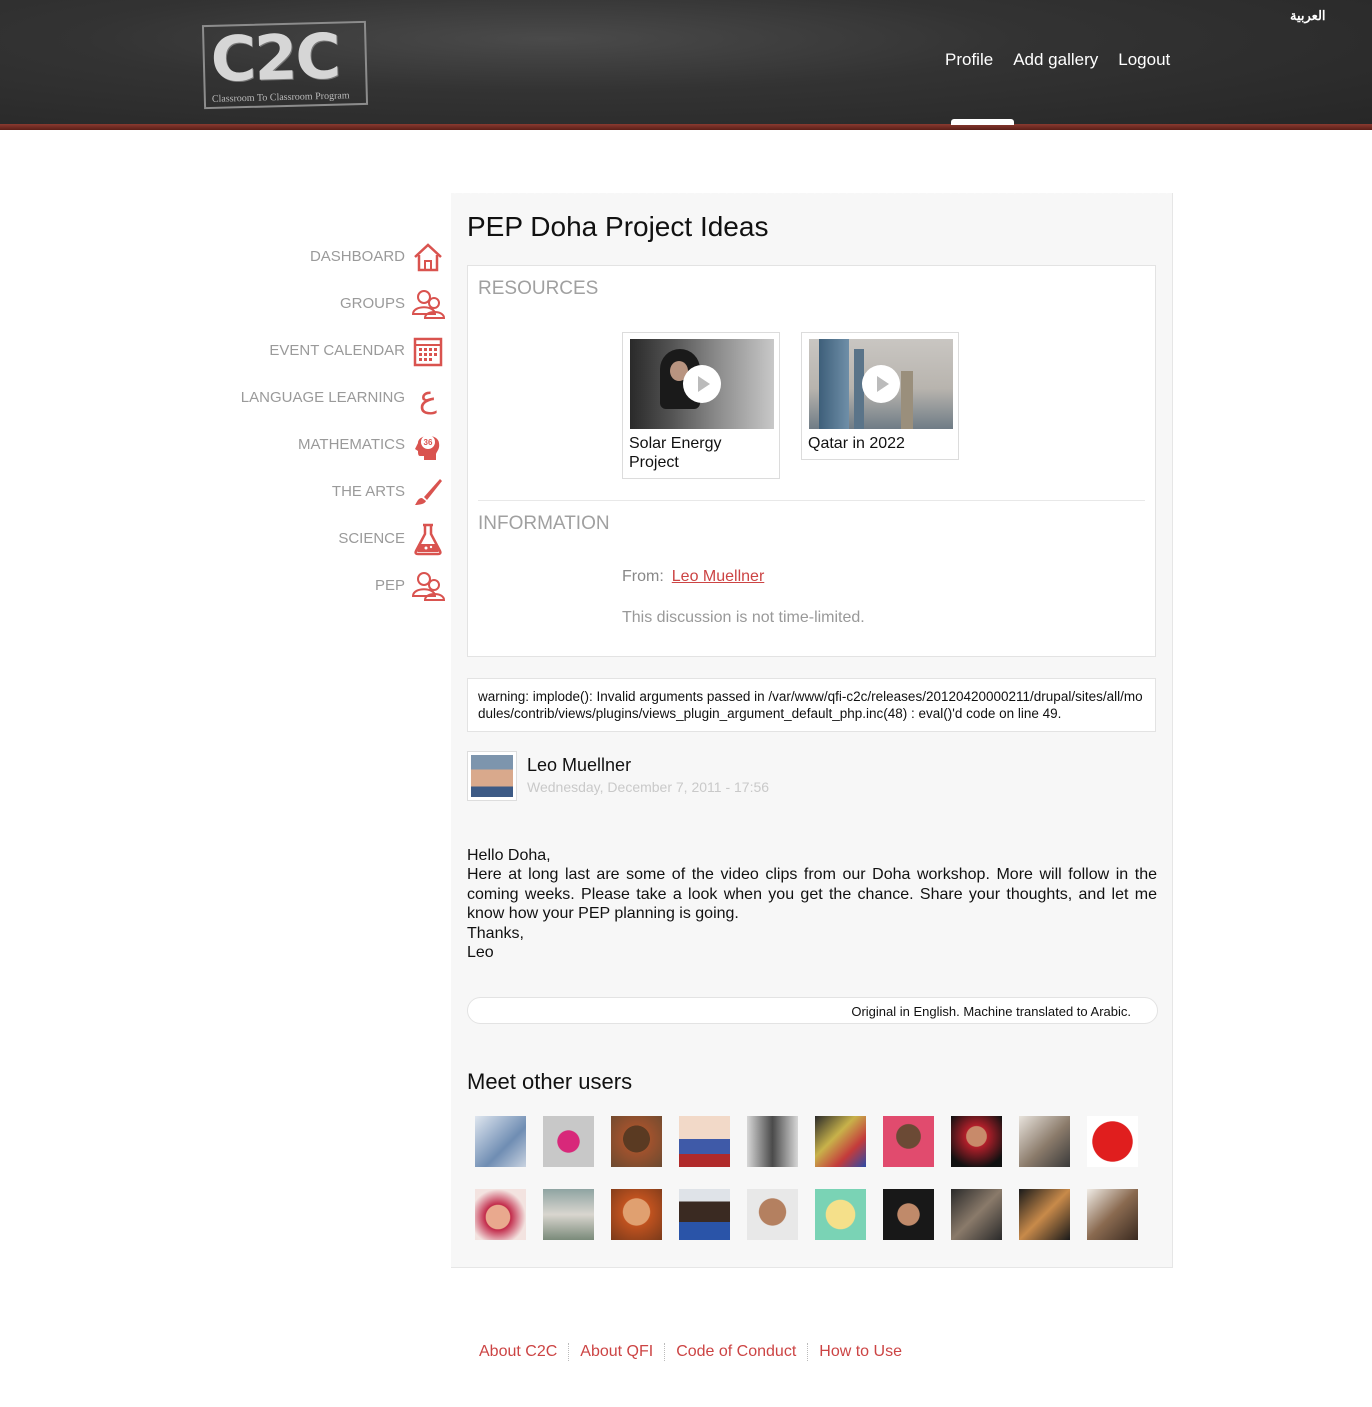  I want to click on sidebar-item-the-arts: THE ARTS, so click(322, 491).